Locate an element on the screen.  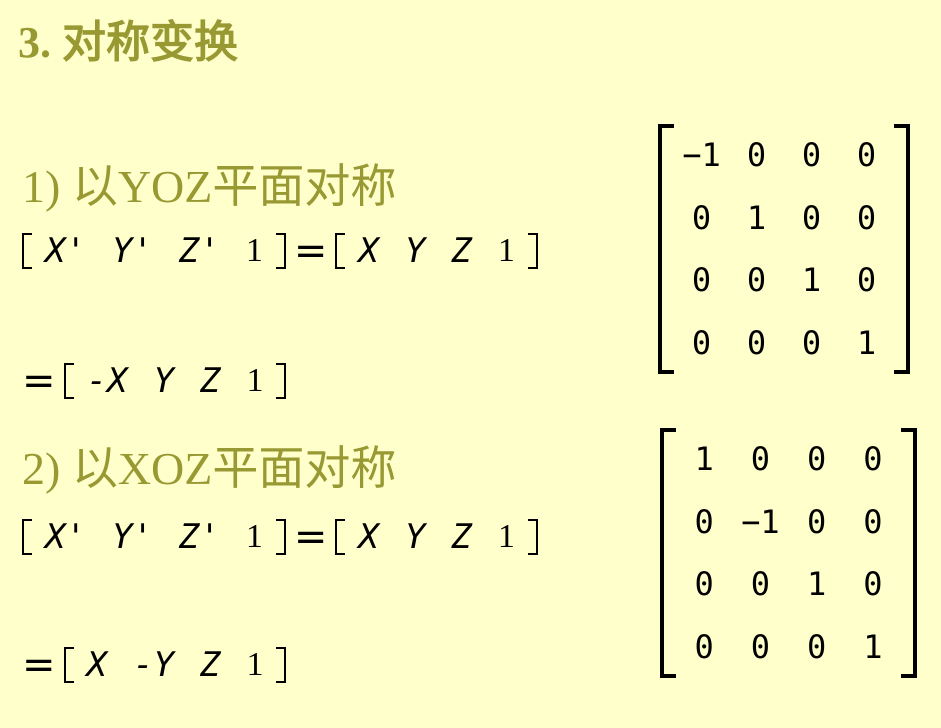
transform-matrix-yoz: −1 0 0 0 0 1 0 0 0 0 1 0 0 0 0 1 is located at coordinates (784, 249).